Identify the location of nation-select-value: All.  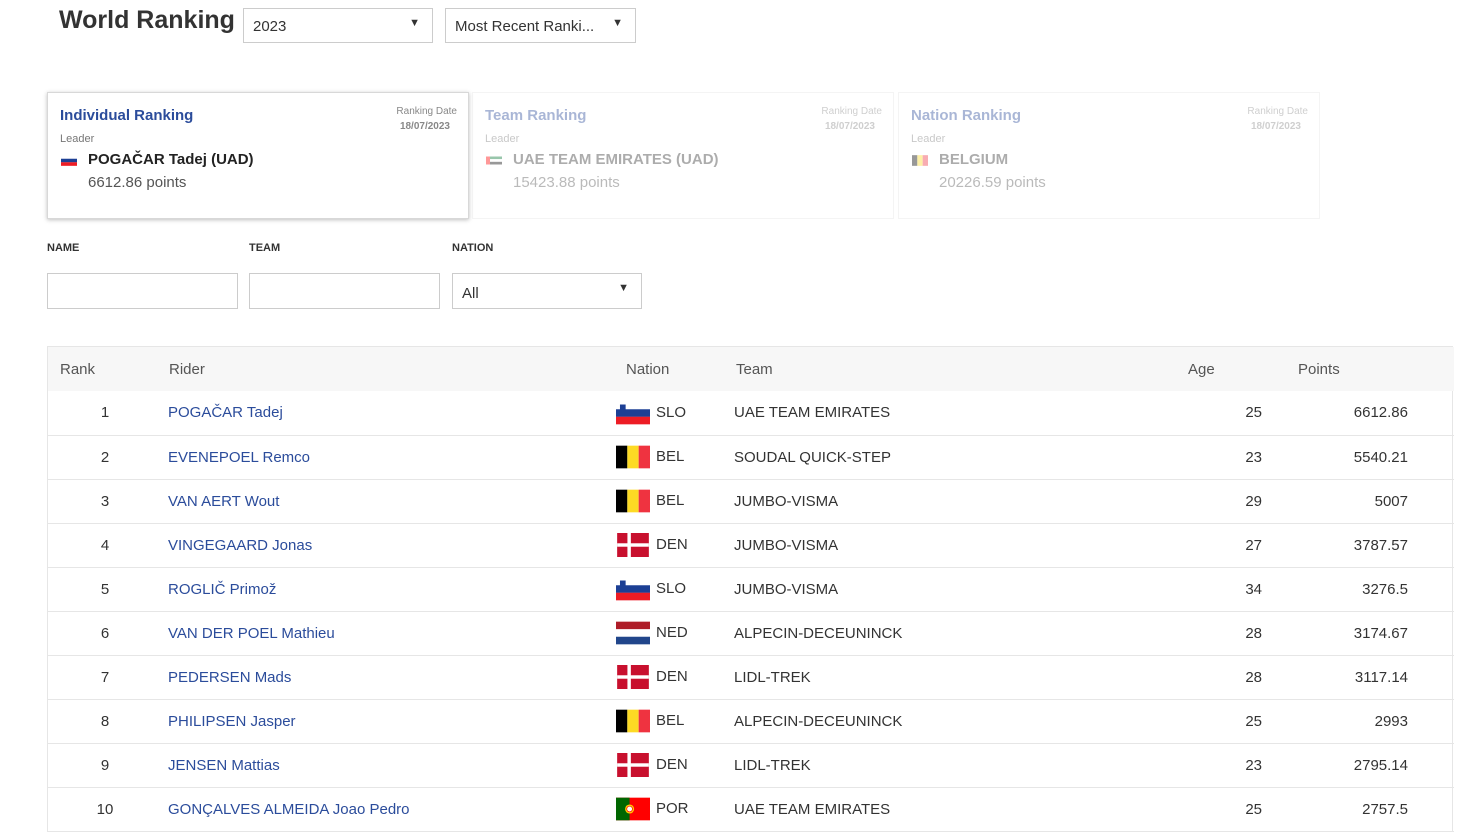
(470, 293).